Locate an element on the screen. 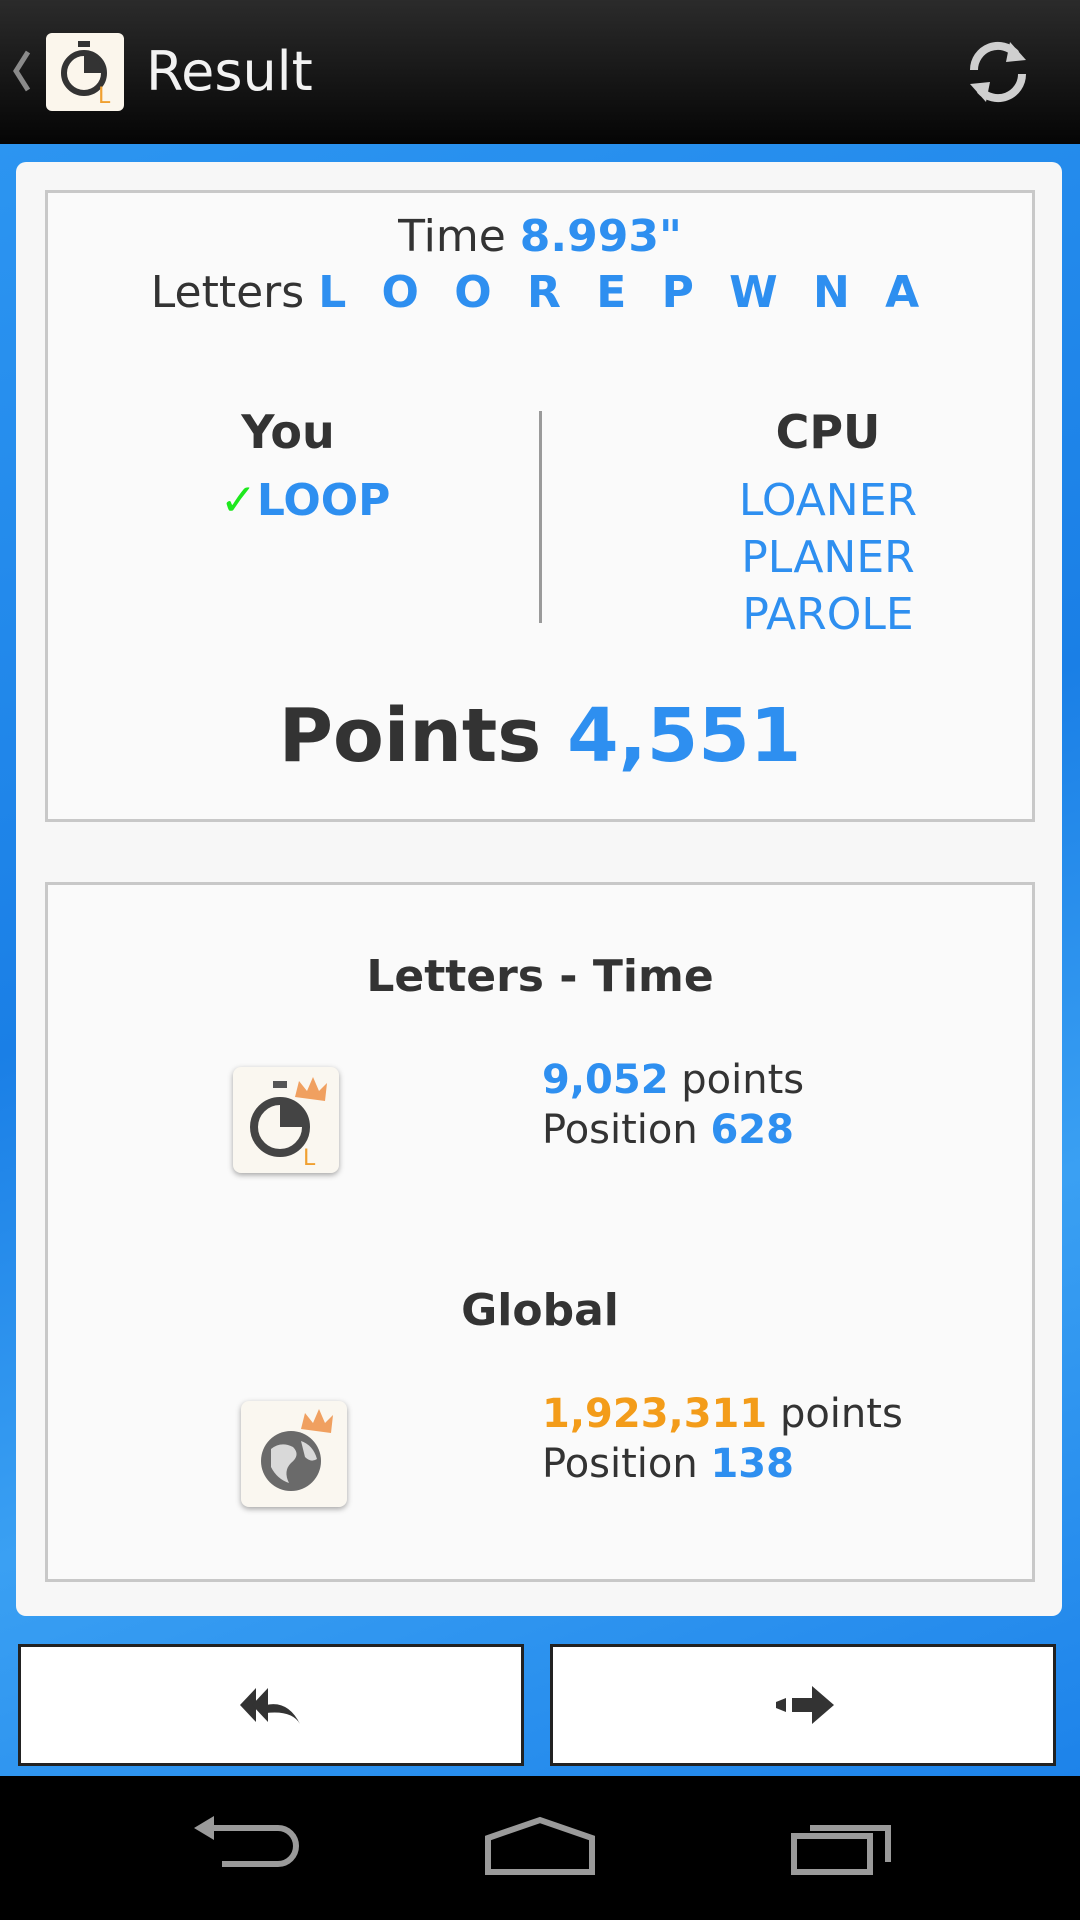 Image resolution: width=1080 pixels, height=1920 pixels. points-line: Points 4,551 is located at coordinates (540, 736).